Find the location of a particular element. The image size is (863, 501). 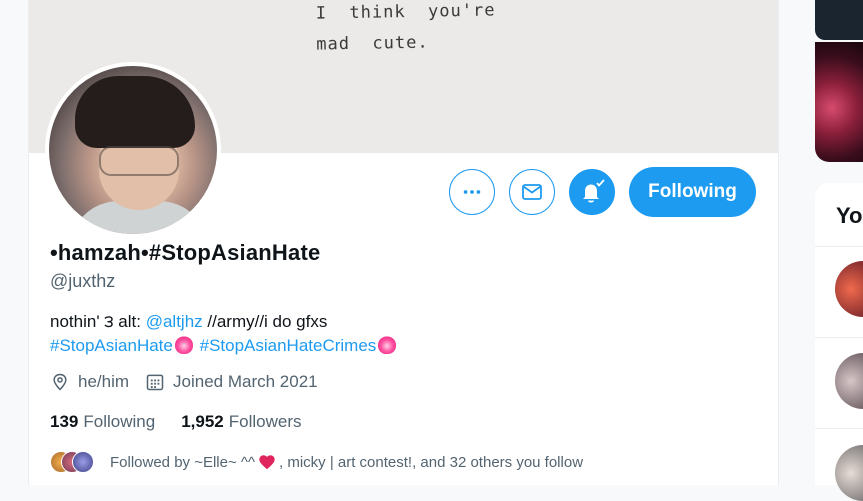

notifications-button is located at coordinates (592, 192).